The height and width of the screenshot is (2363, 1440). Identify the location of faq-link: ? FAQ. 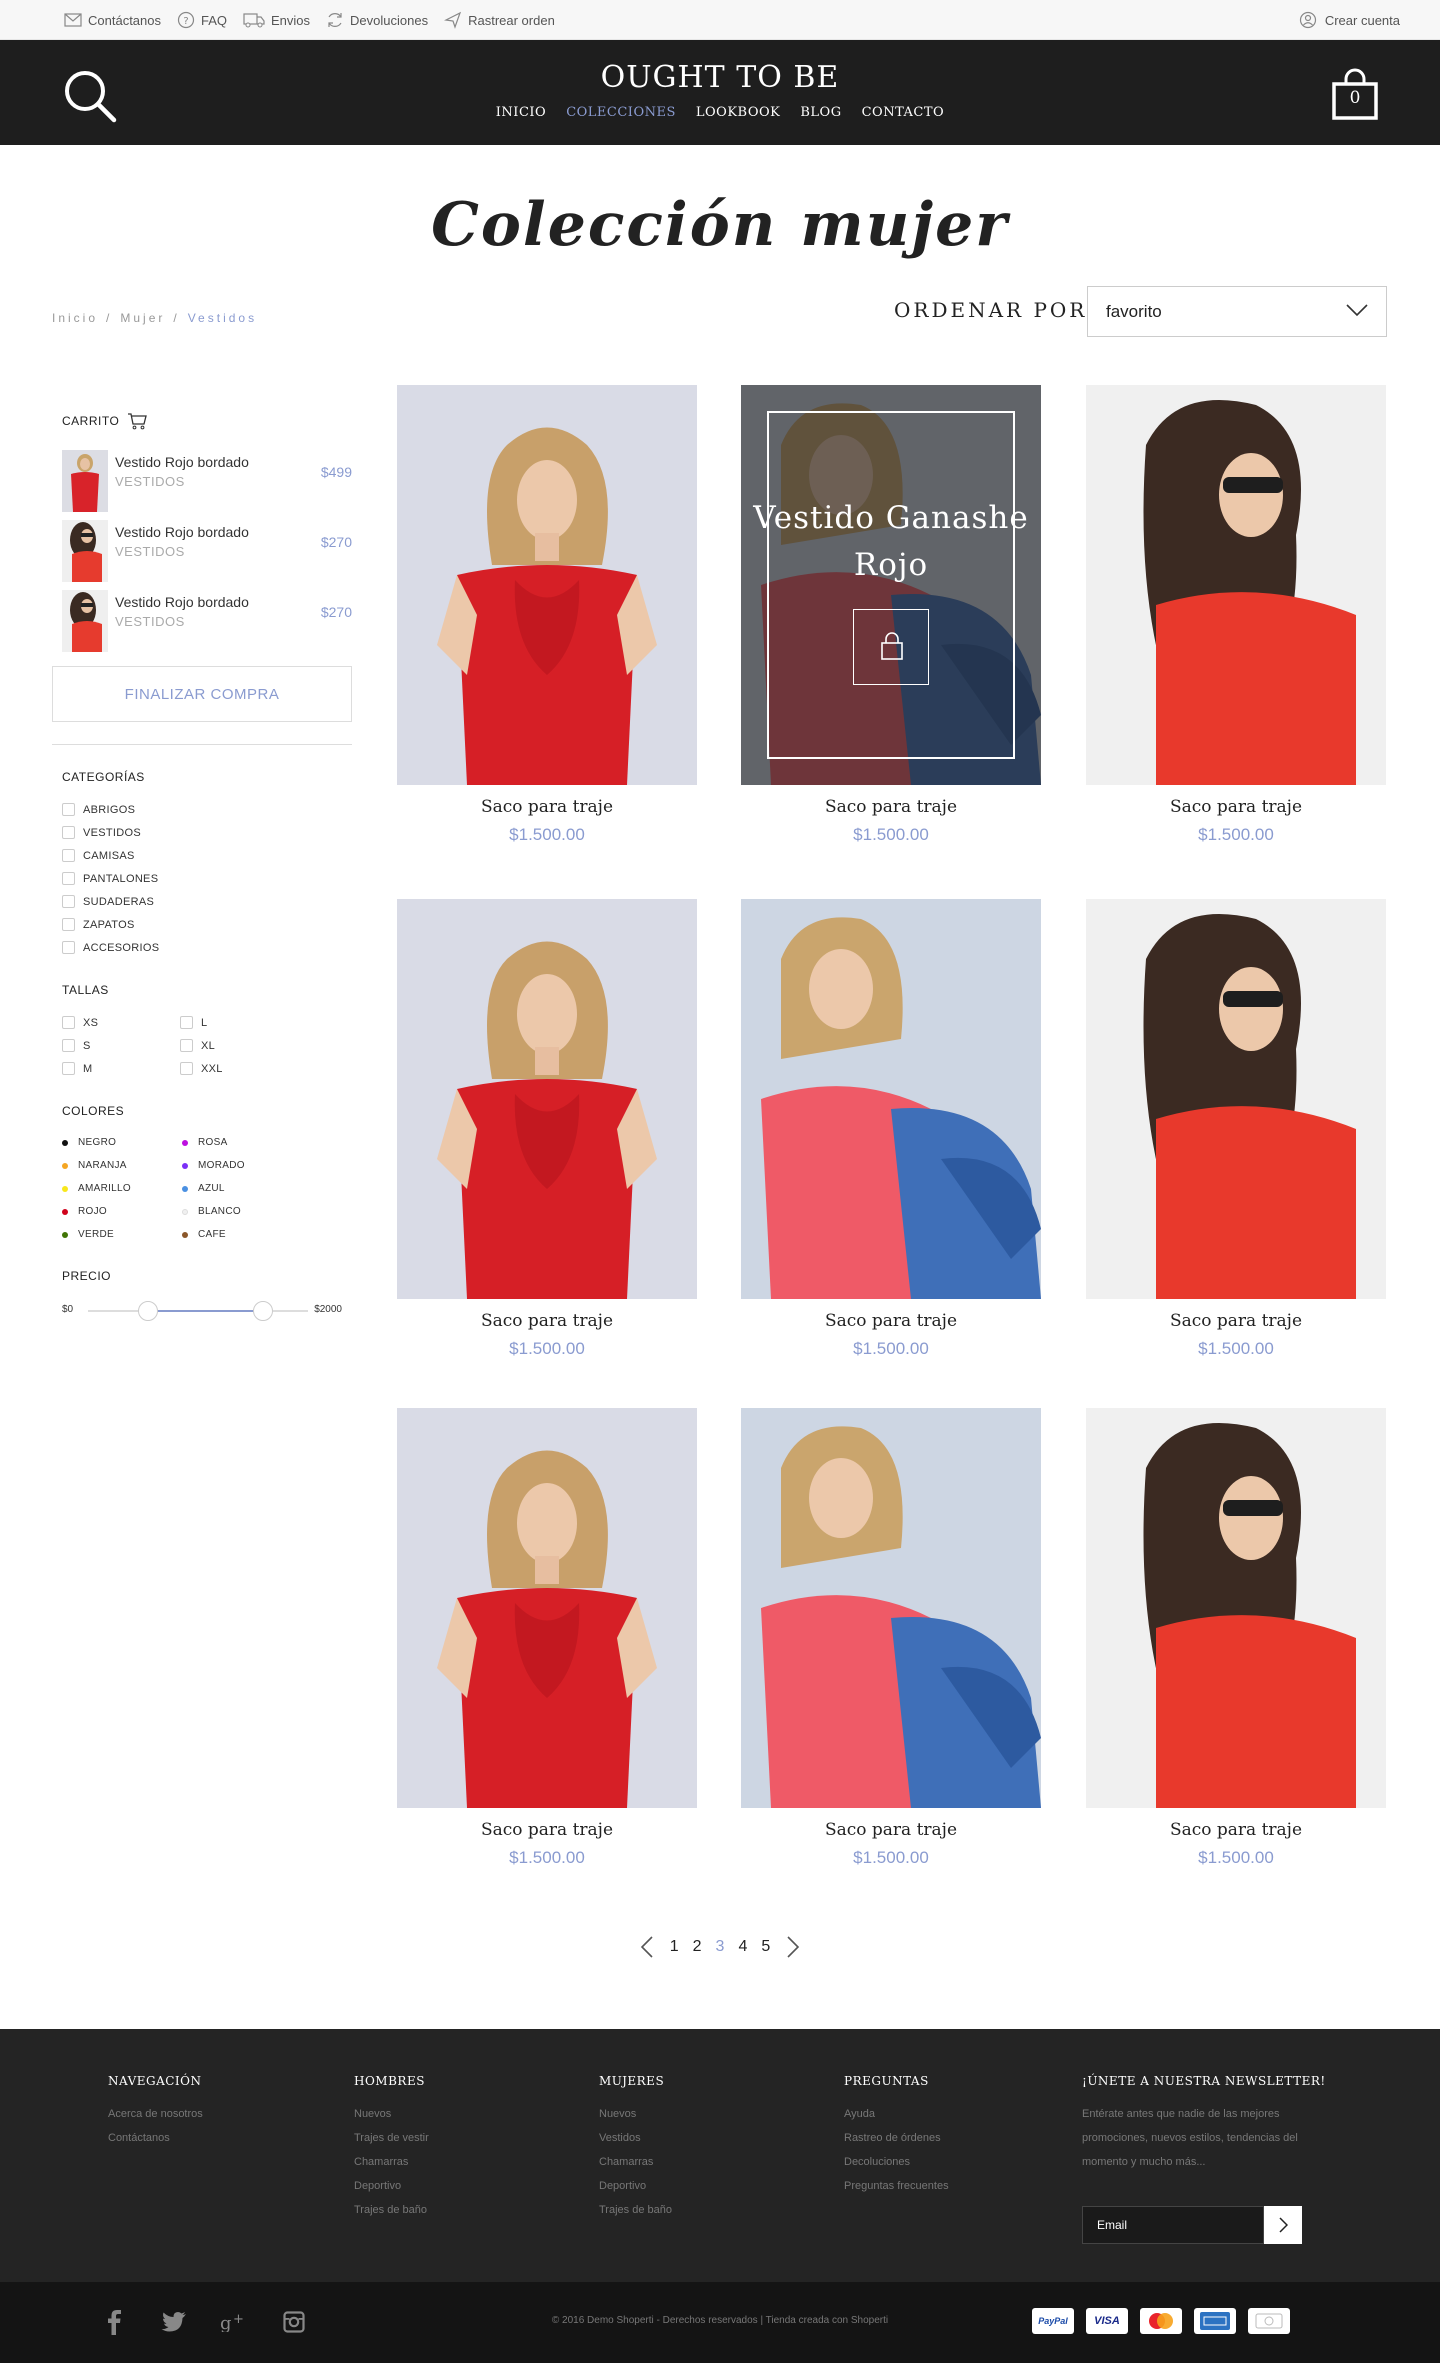
(202, 20).